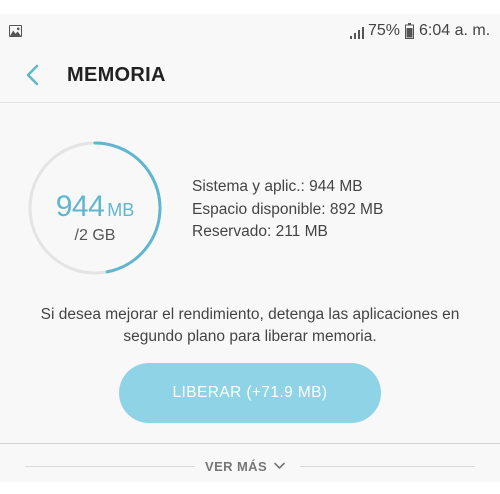 The image size is (500, 494). Describe the element at coordinates (384, 30) in the screenshot. I see `battery-percentage: 75%` at that location.